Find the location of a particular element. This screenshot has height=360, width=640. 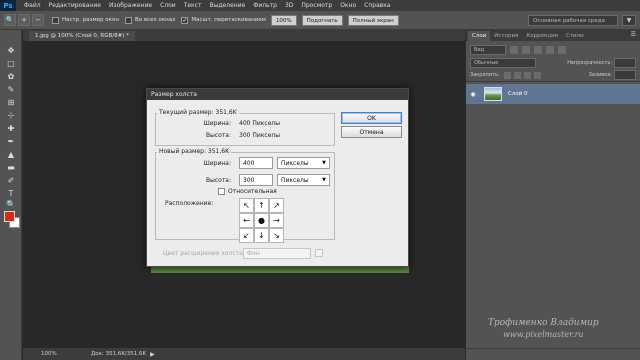

current-width-value: 400 Пикселы is located at coordinates (259, 123).